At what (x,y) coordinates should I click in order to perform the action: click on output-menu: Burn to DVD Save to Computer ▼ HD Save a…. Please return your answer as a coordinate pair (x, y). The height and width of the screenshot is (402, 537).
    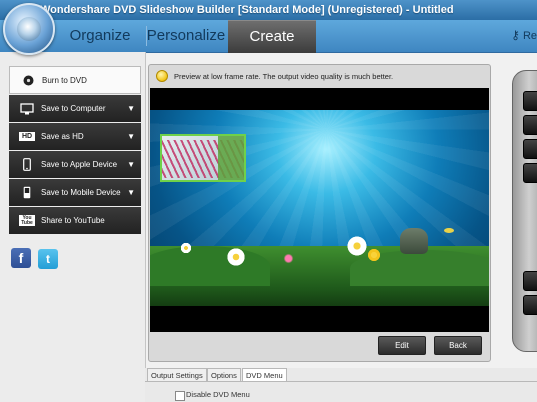
    Looking at the image, I should click on (75, 150).